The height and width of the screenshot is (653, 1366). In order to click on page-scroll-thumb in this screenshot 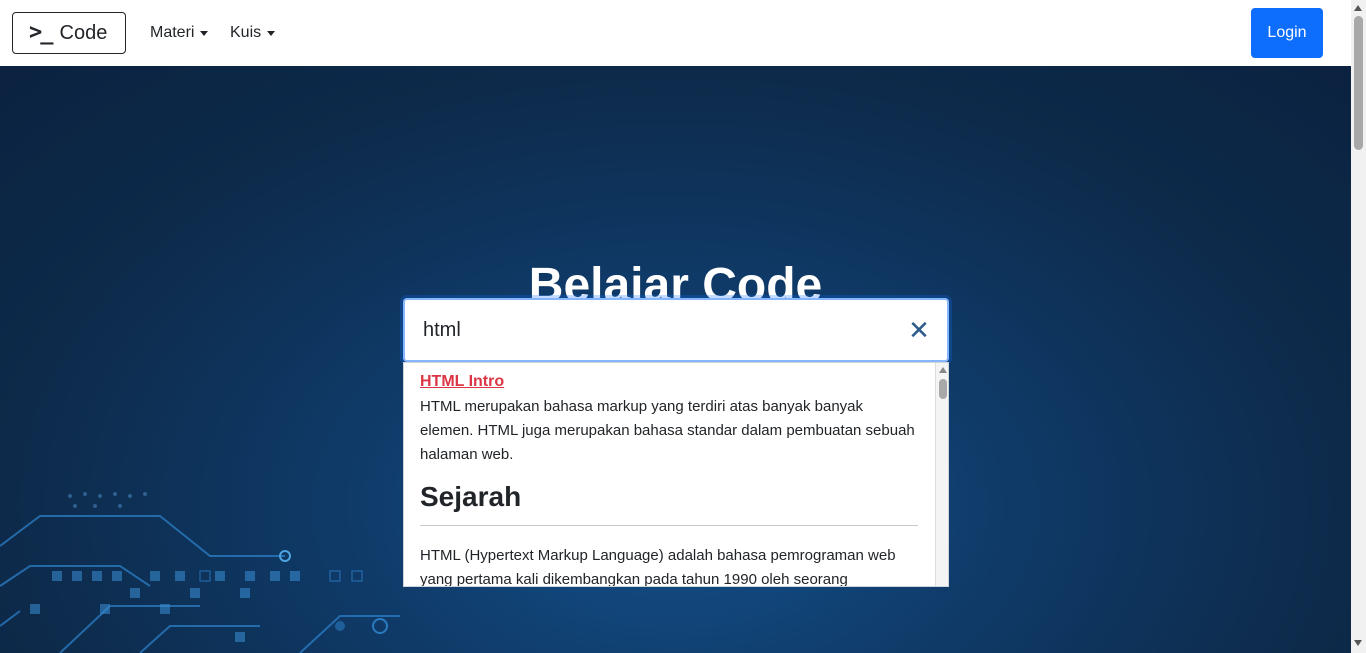, I will do `click(1358, 83)`.